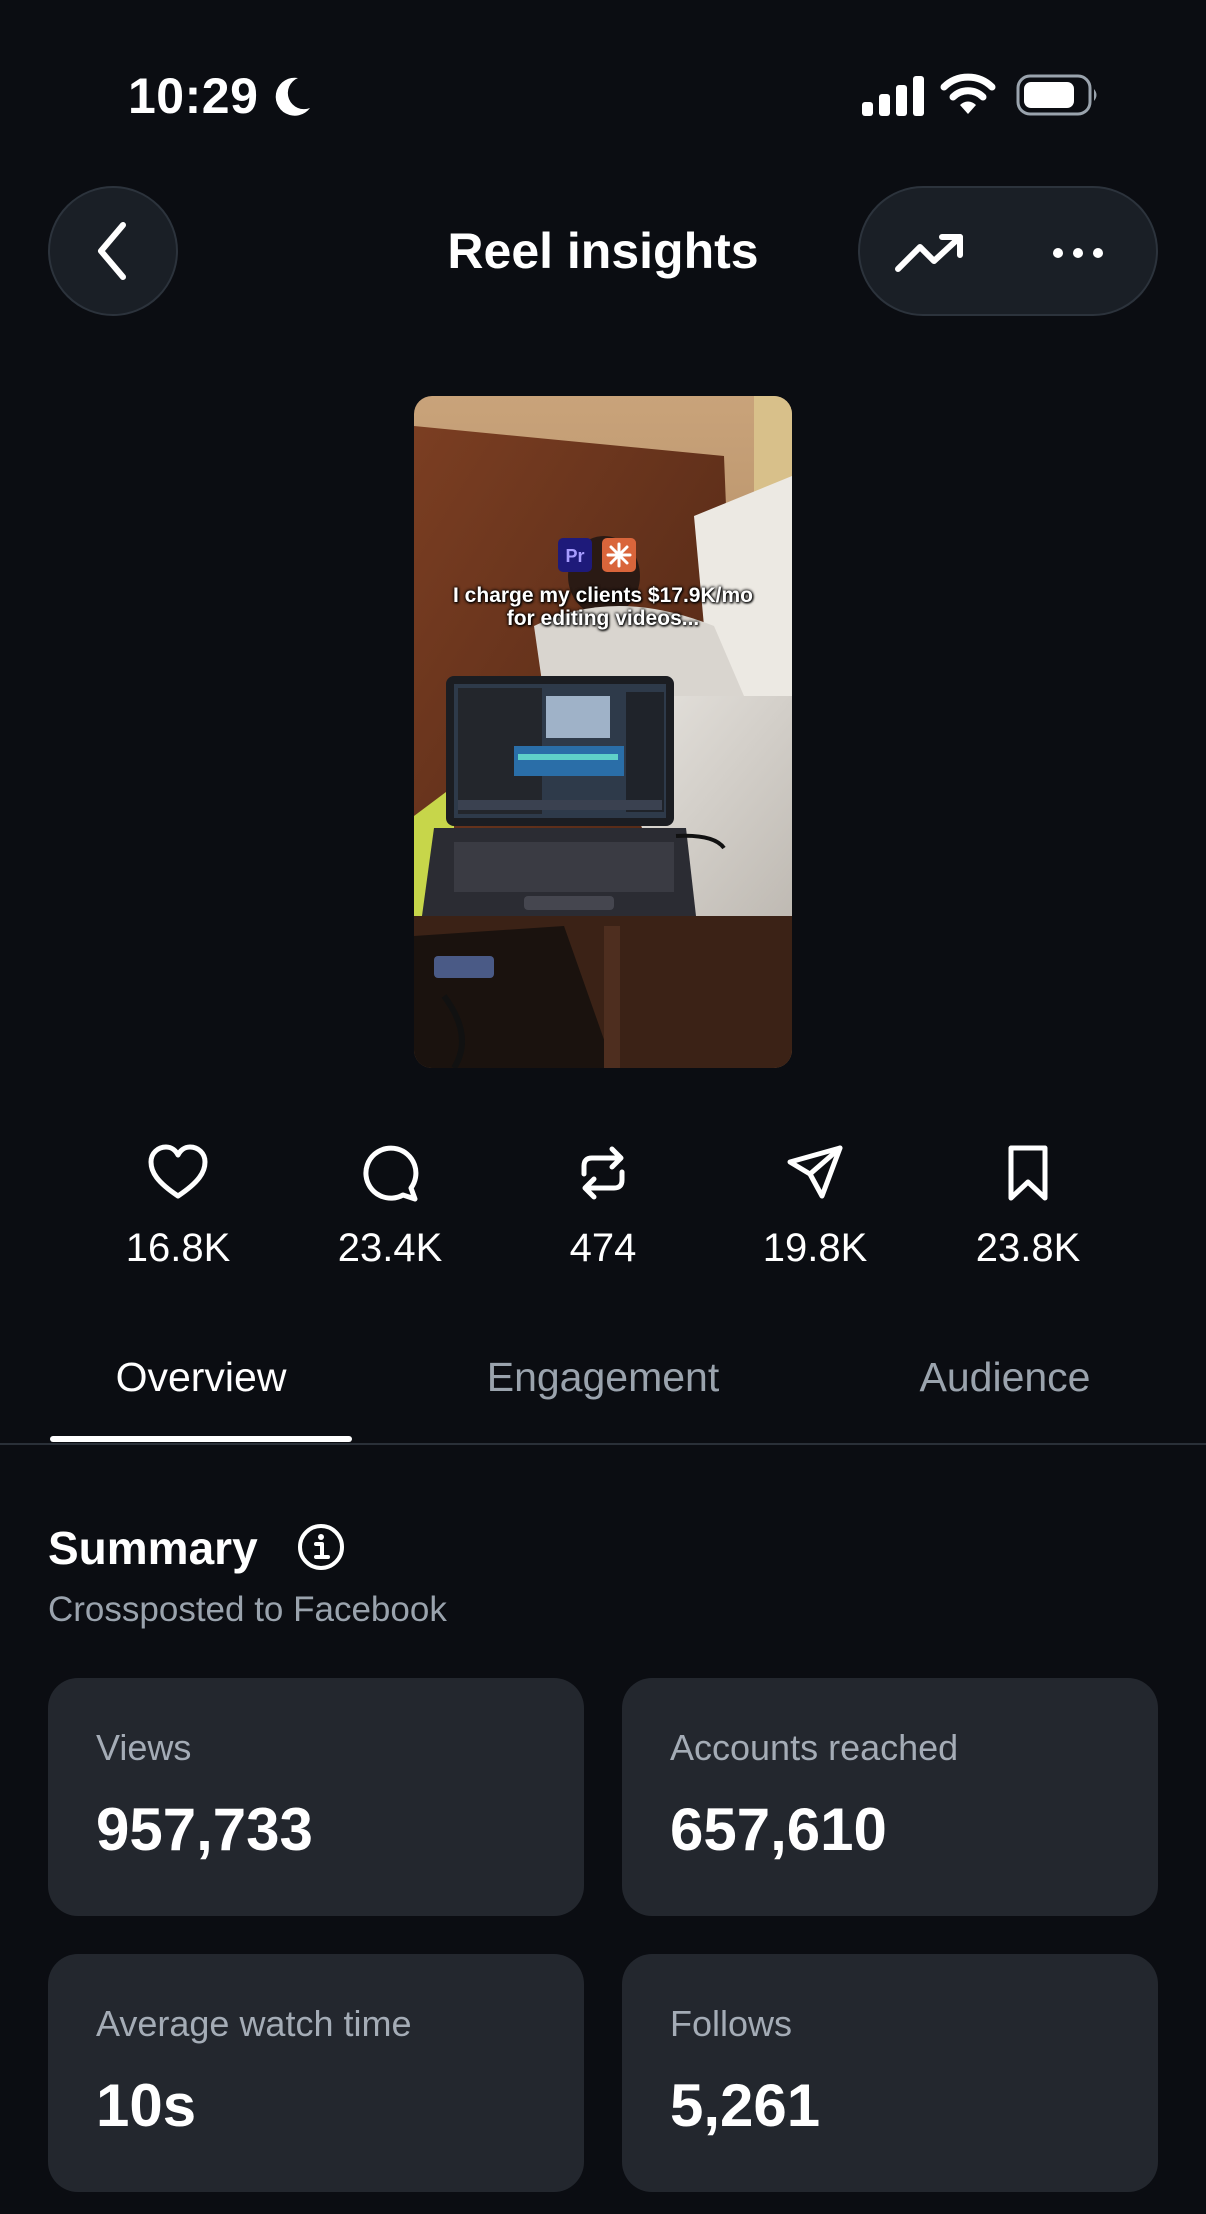 Image resolution: width=1206 pixels, height=2214 pixels. What do you see at coordinates (1028, 1248) in the screenshot?
I see `saves-count: 23.8K` at bounding box center [1028, 1248].